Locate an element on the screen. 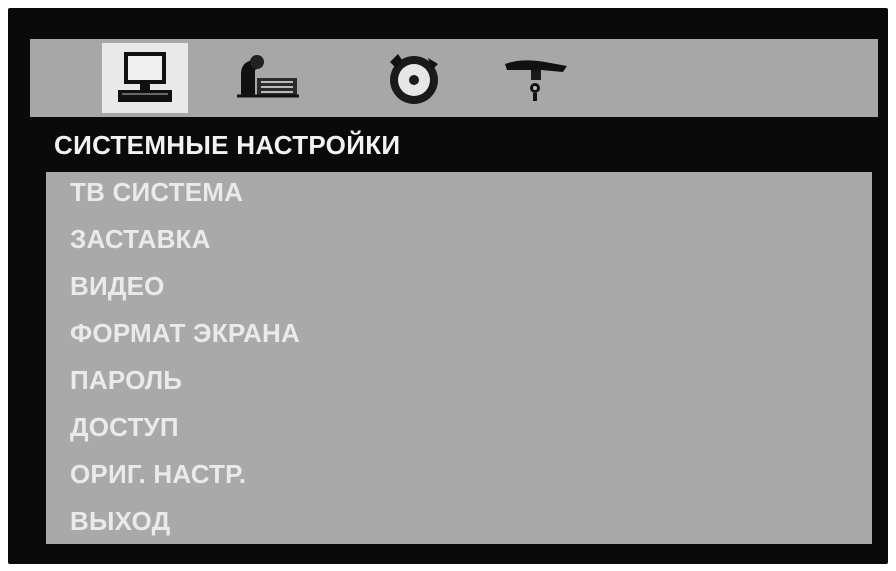 This screenshot has height=571, width=896. menu-item-access: ДОСТУП is located at coordinates (124, 427).